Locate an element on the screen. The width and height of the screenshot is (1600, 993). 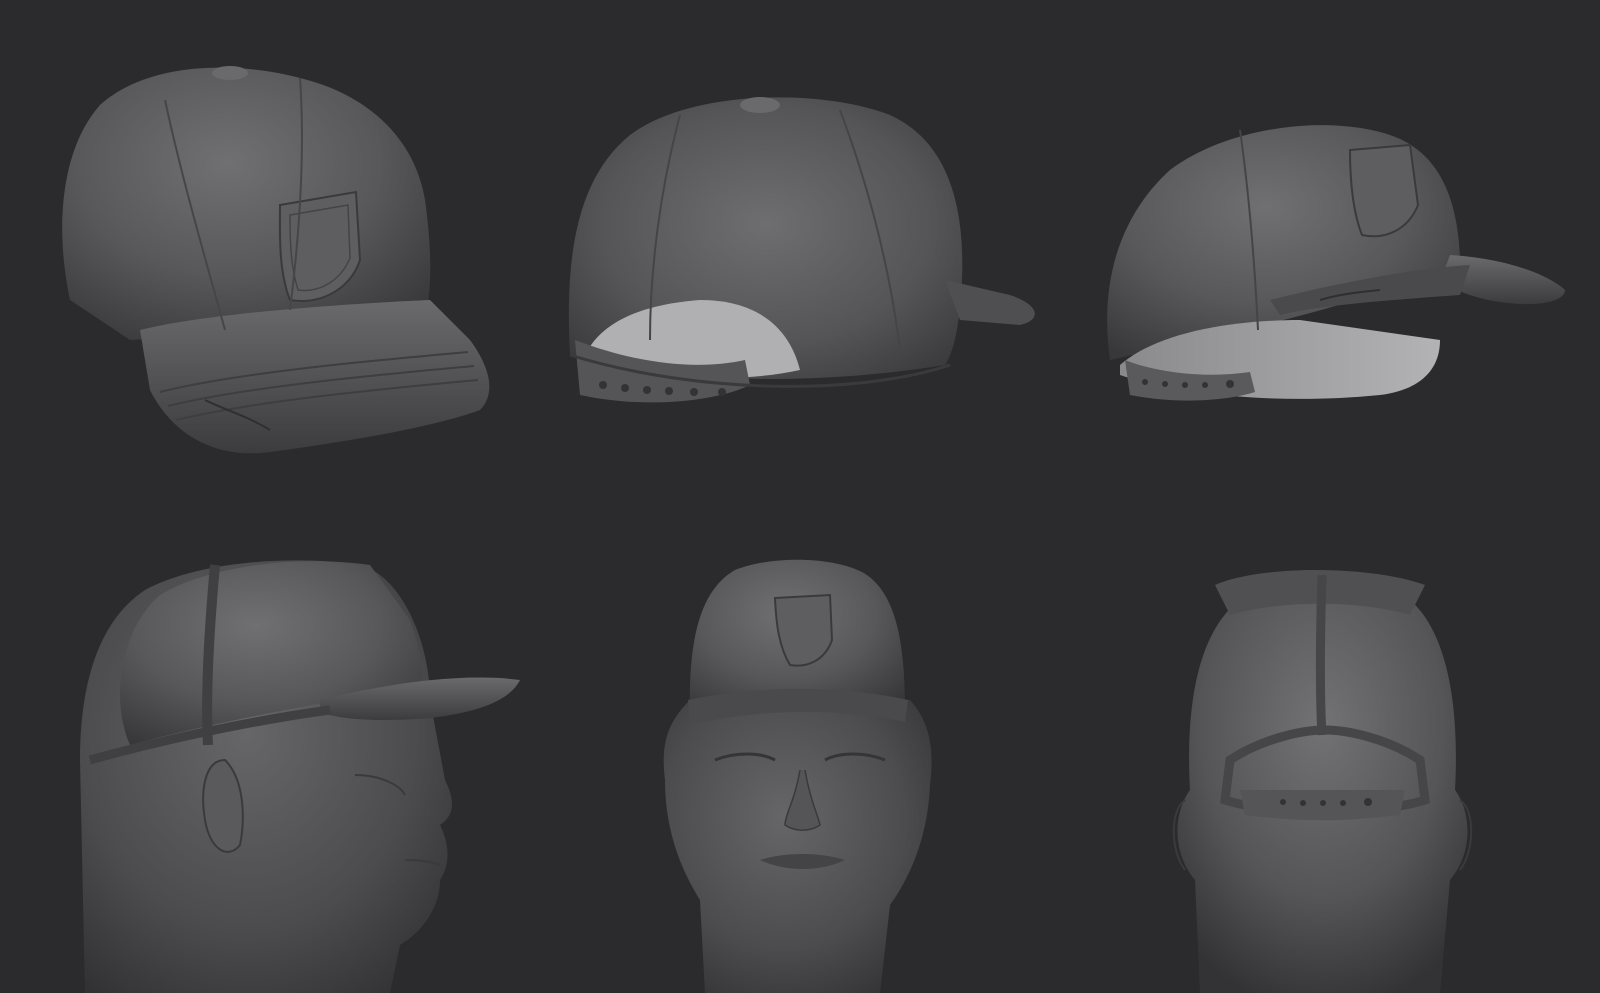
cap-three-quarter-front-view is located at coordinates (276, 260).